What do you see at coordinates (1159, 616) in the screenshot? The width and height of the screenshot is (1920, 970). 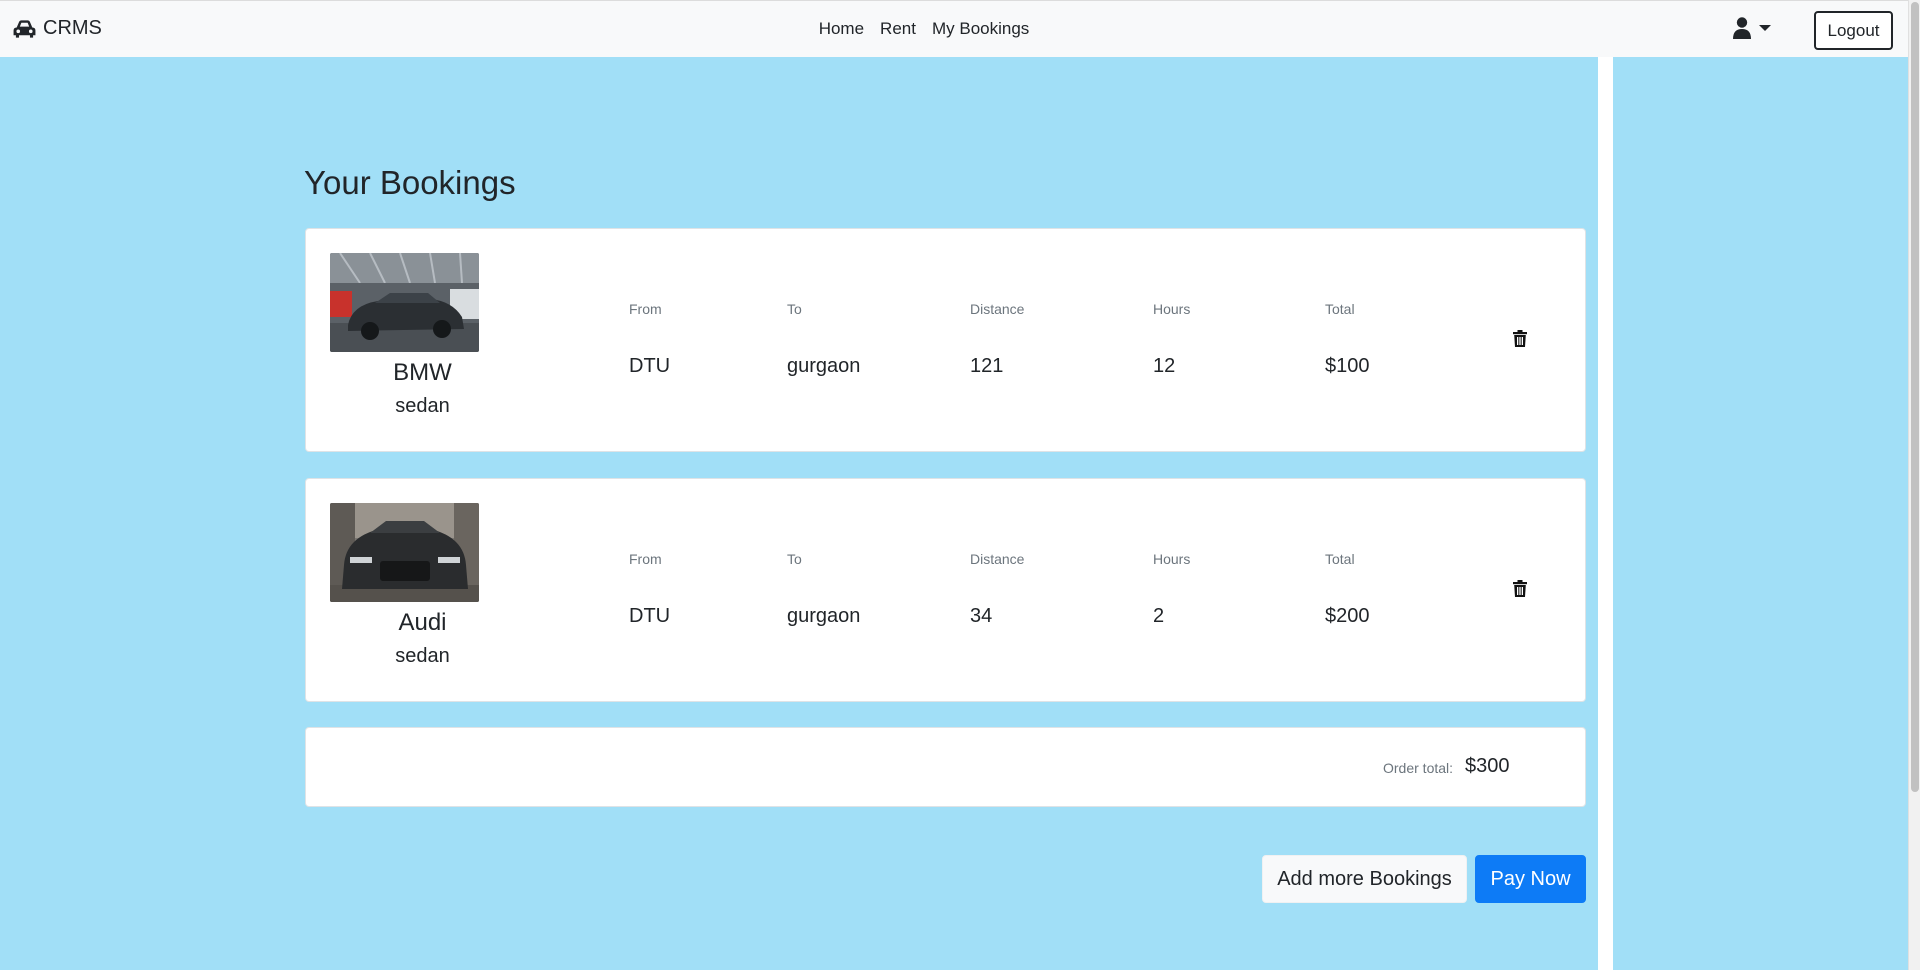 I see `hours-value: 2` at bounding box center [1159, 616].